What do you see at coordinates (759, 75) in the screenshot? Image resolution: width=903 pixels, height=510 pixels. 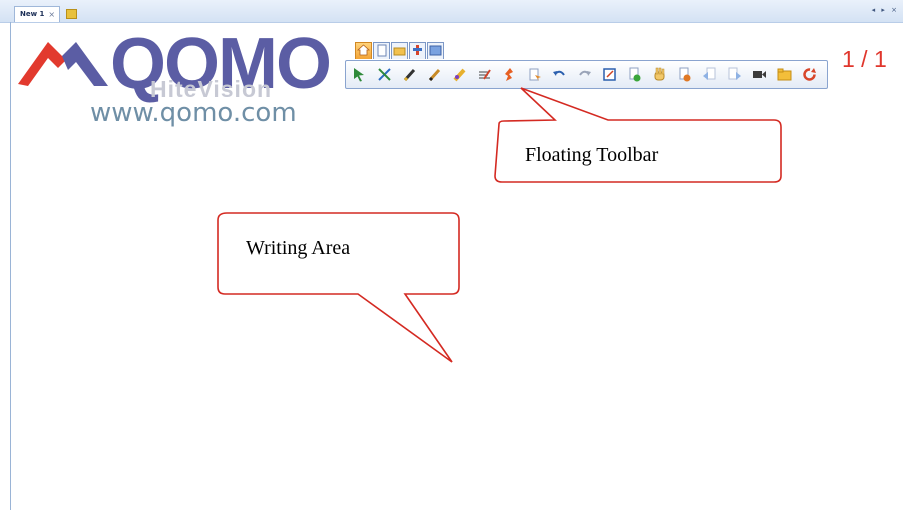 I see `video-record-icon` at bounding box center [759, 75].